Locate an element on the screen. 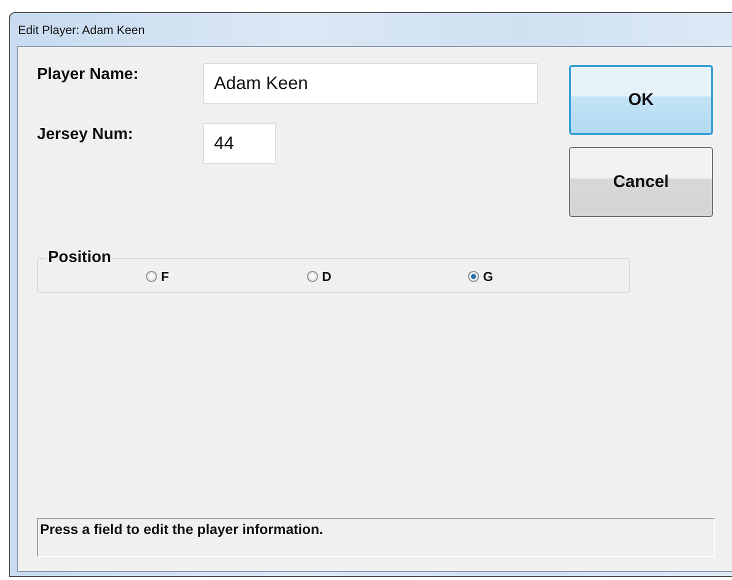 The image size is (732, 580). radio-label: F is located at coordinates (165, 276).